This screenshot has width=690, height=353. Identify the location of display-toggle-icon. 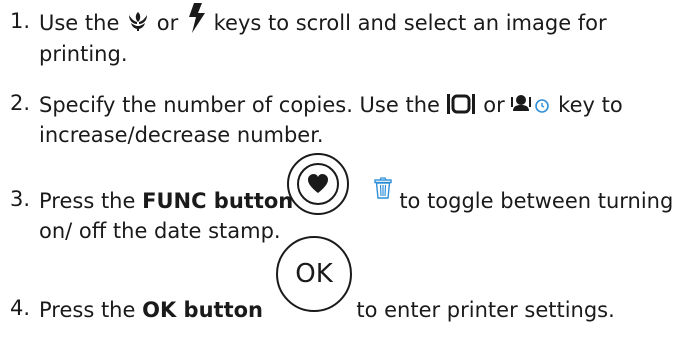
(461, 104).